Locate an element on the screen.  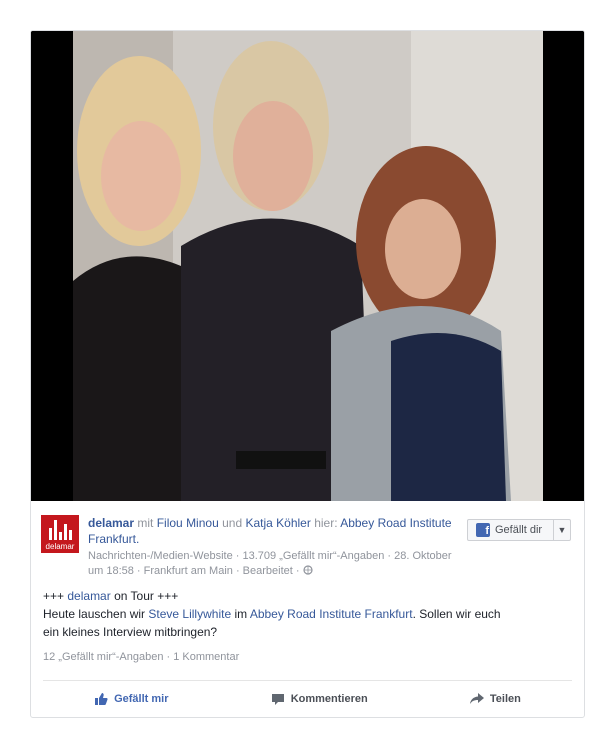
like-label: Gefällt mir is located at coordinates (141, 699).